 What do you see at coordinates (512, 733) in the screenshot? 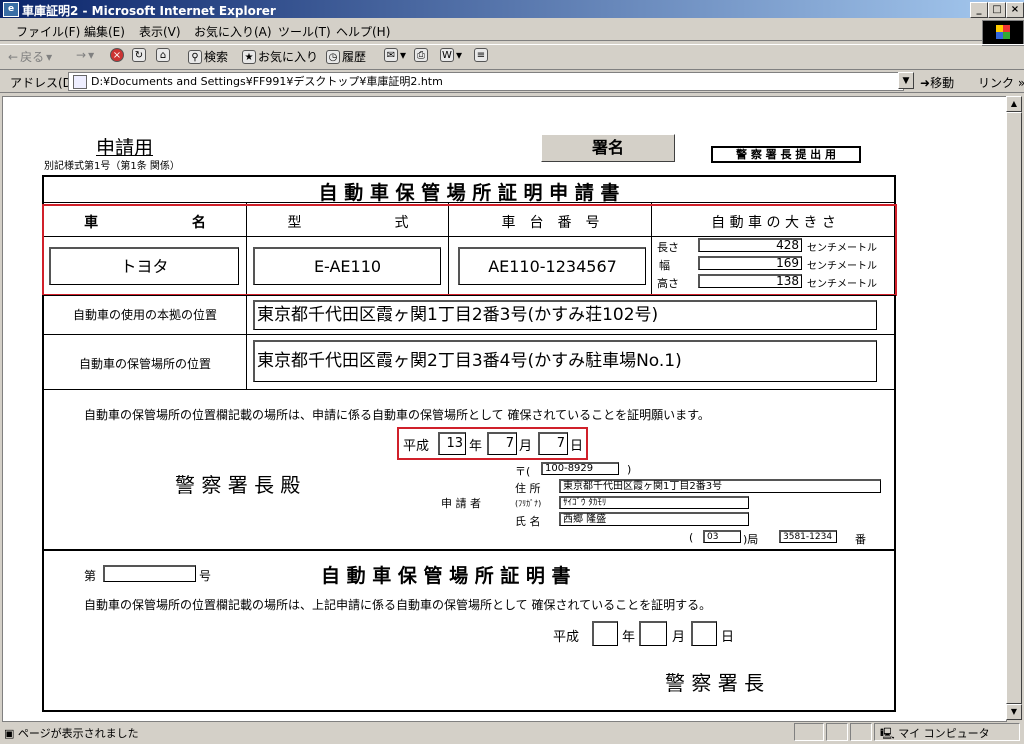
I see `status-bar: ▣ ページが表示されました 🖳 マイ コンピュータ` at bounding box center [512, 733].